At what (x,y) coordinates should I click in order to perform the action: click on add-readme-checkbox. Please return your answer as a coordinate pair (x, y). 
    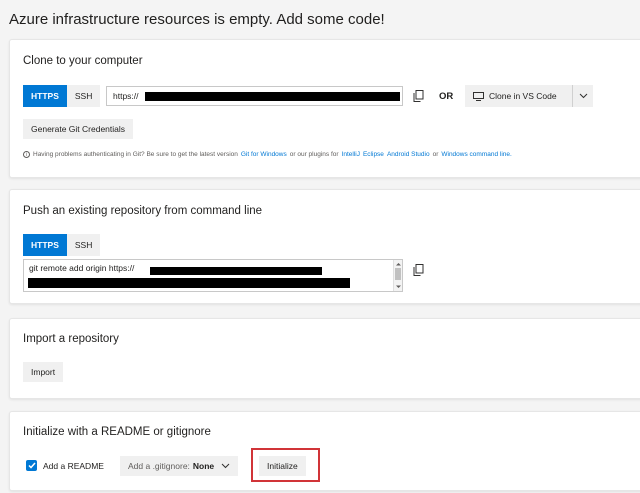
    Looking at the image, I should click on (31, 465).